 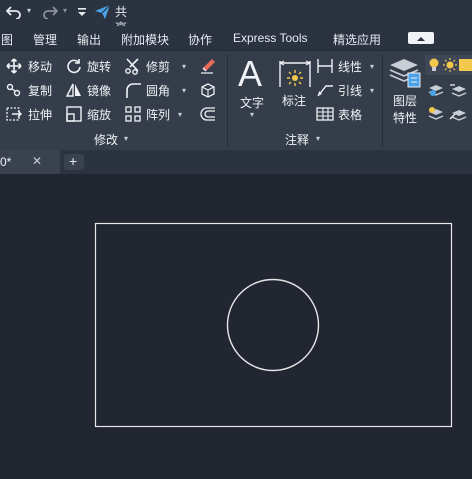 I want to click on move-button: 移动, so click(x=32, y=66).